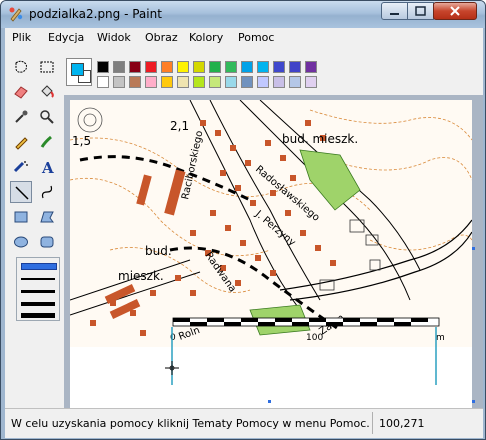  I want to click on menu-widok: Widok, so click(114, 37).